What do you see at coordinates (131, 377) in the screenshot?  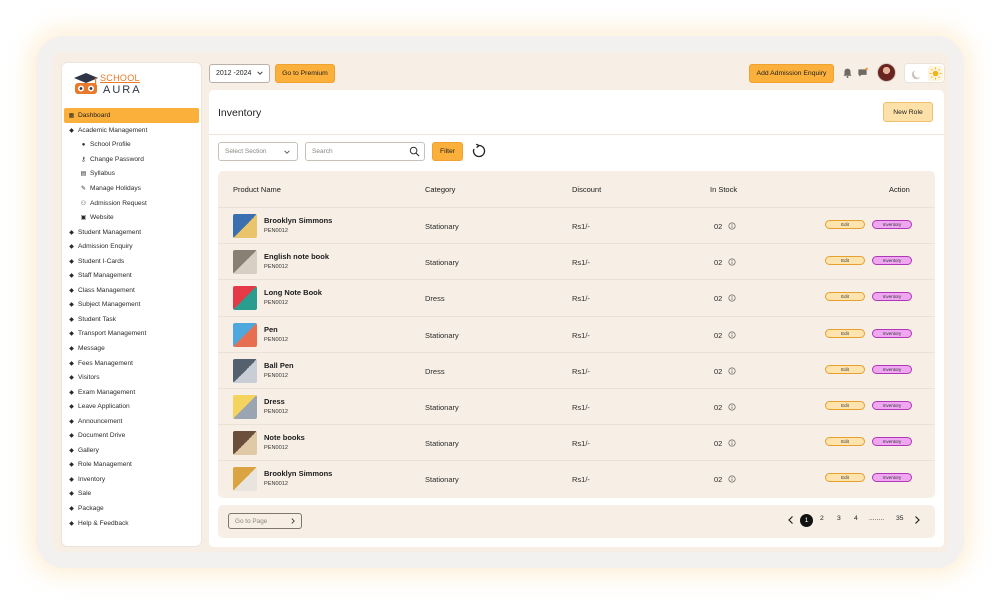 I see `sidebar-item-visitors: ◆ Visitors` at bounding box center [131, 377].